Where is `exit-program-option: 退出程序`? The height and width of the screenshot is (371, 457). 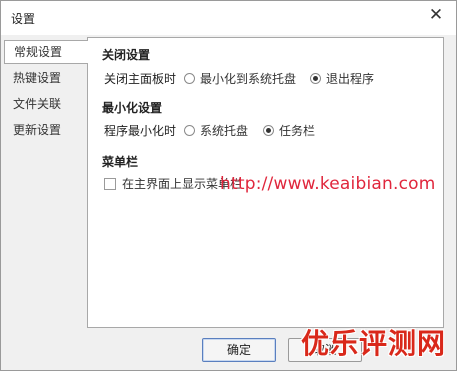
exit-program-option: 退出程序 is located at coordinates (342, 78).